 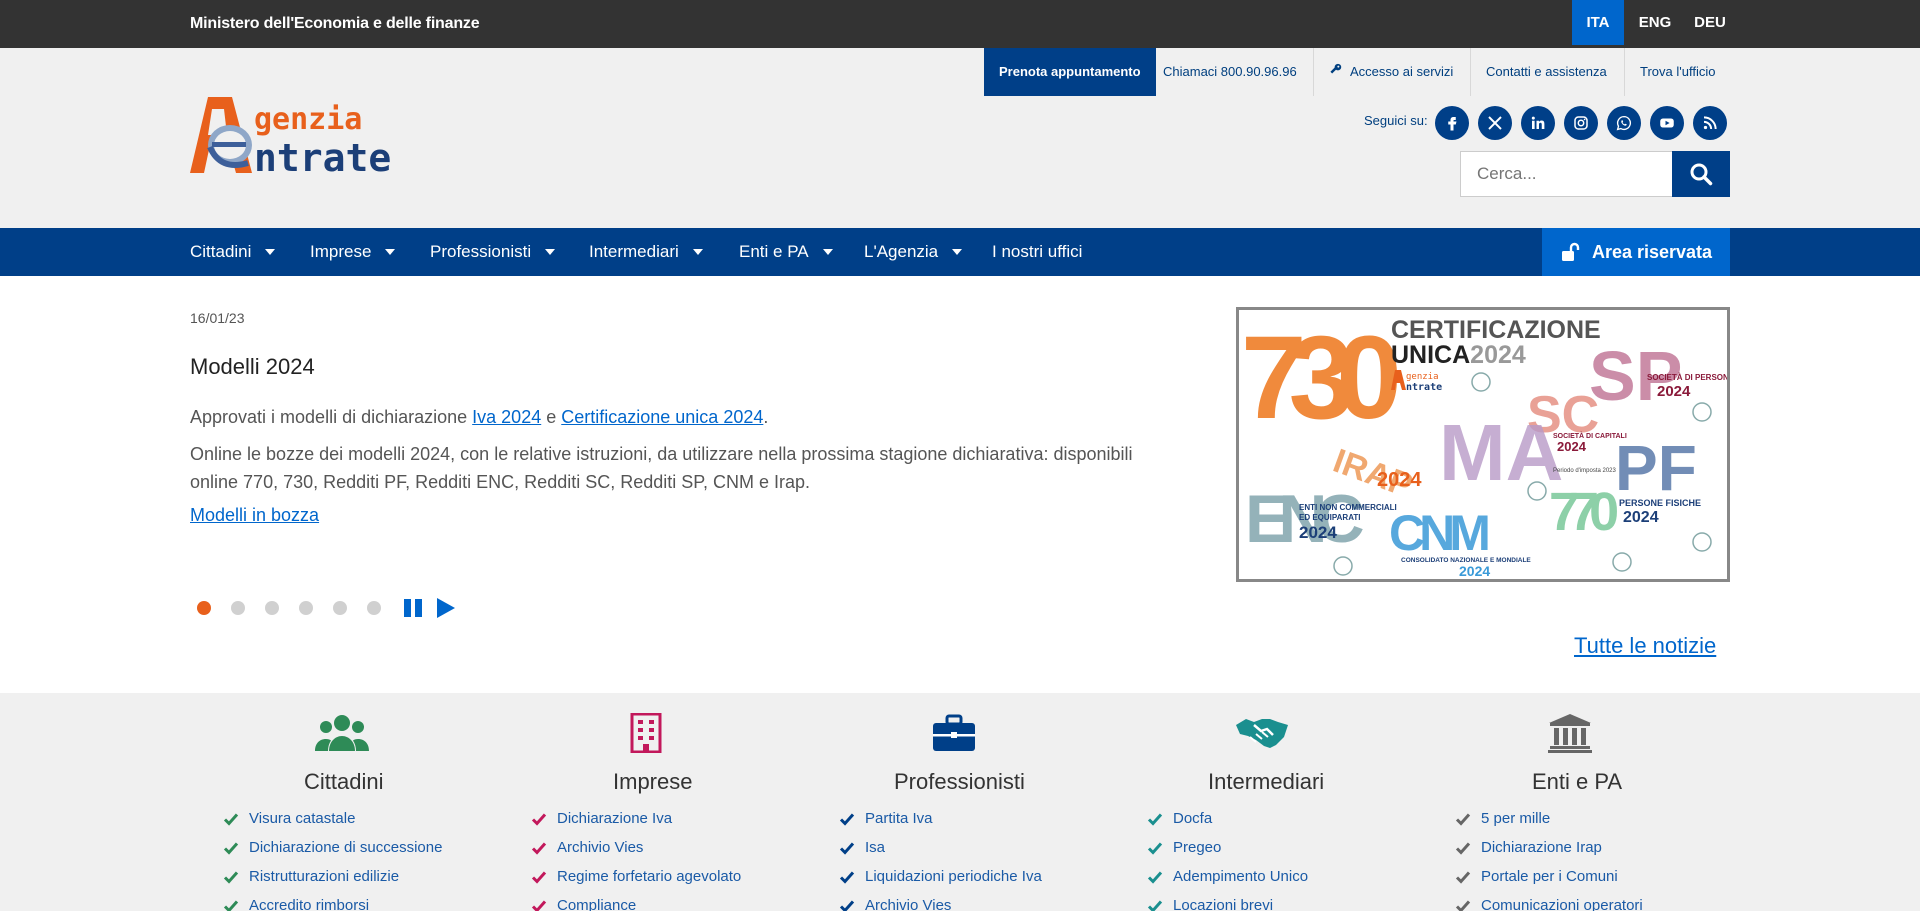 I want to click on facebook-icon, so click(x=1452, y=123).